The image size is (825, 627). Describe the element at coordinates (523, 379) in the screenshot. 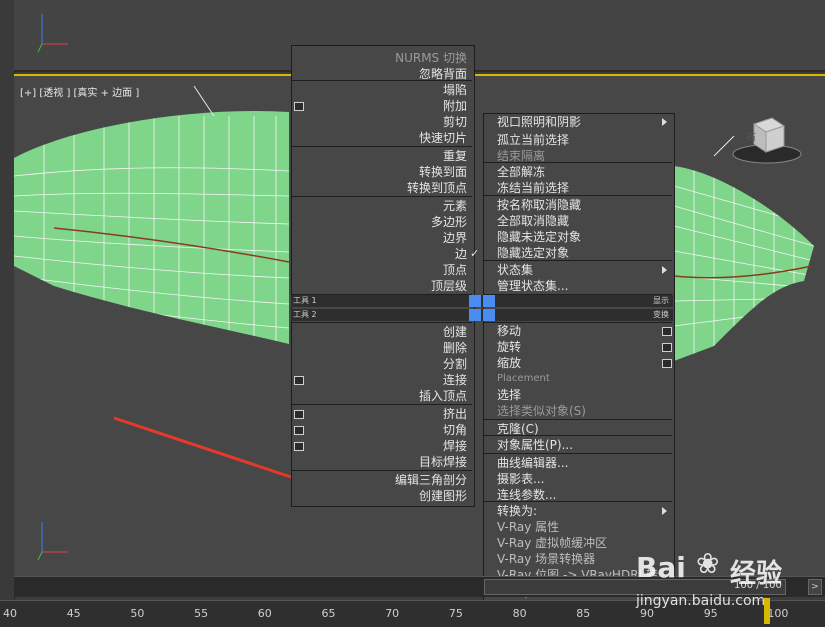

I see `right-menu-item: Placement` at that location.